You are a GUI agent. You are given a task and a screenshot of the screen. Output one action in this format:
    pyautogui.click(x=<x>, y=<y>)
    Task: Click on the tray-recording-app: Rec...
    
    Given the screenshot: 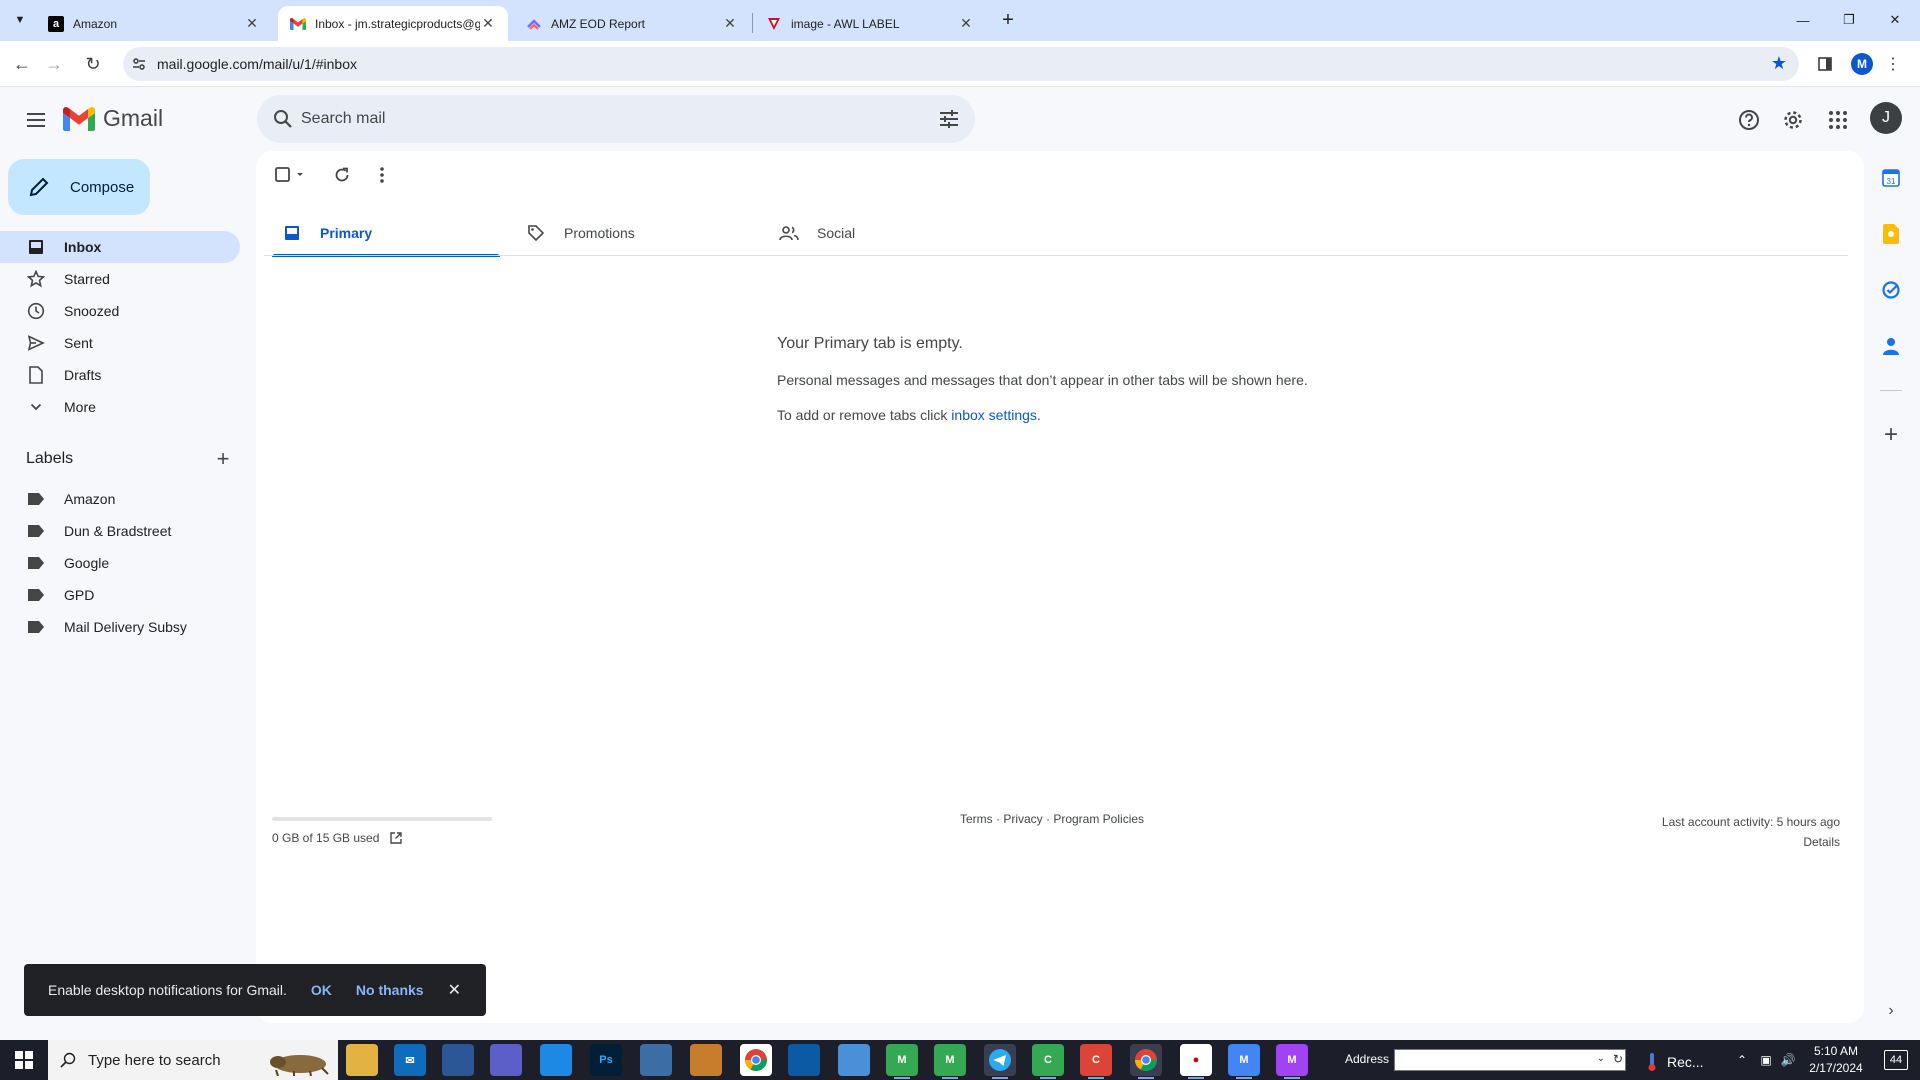 What is the action you would take?
    pyautogui.click(x=1674, y=1062)
    